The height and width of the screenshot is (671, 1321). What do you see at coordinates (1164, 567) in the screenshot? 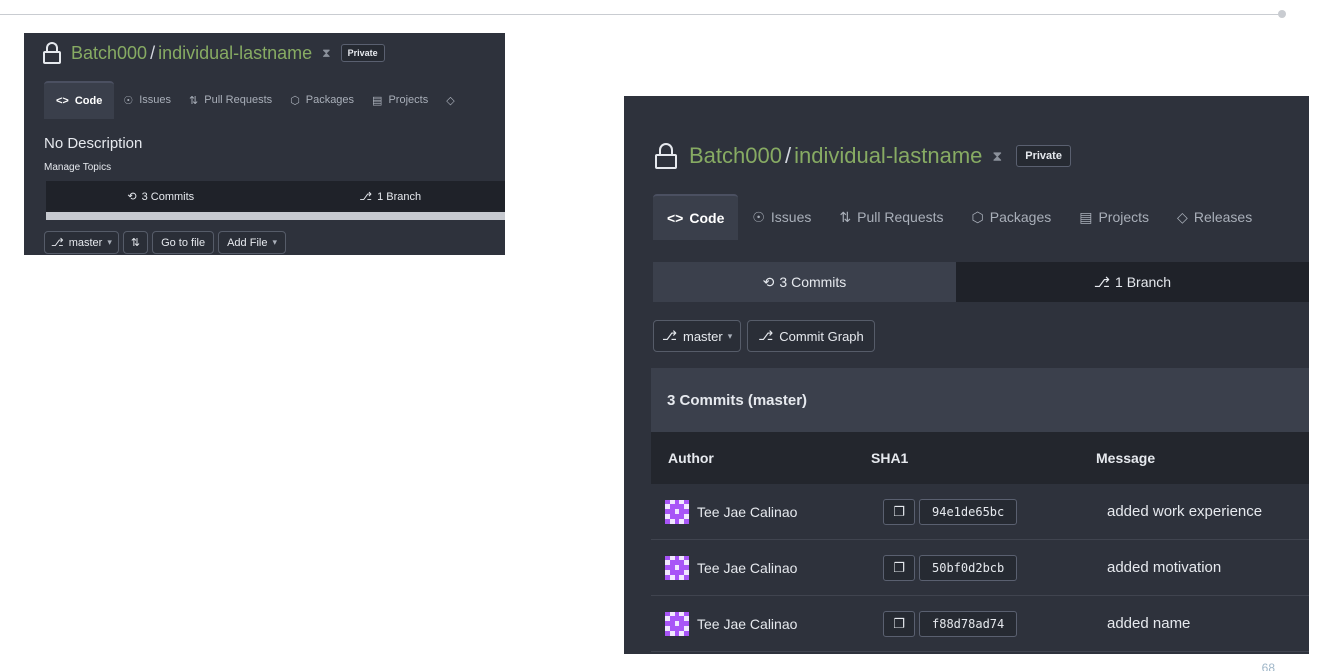
I see `commit-message: added motivation` at bounding box center [1164, 567].